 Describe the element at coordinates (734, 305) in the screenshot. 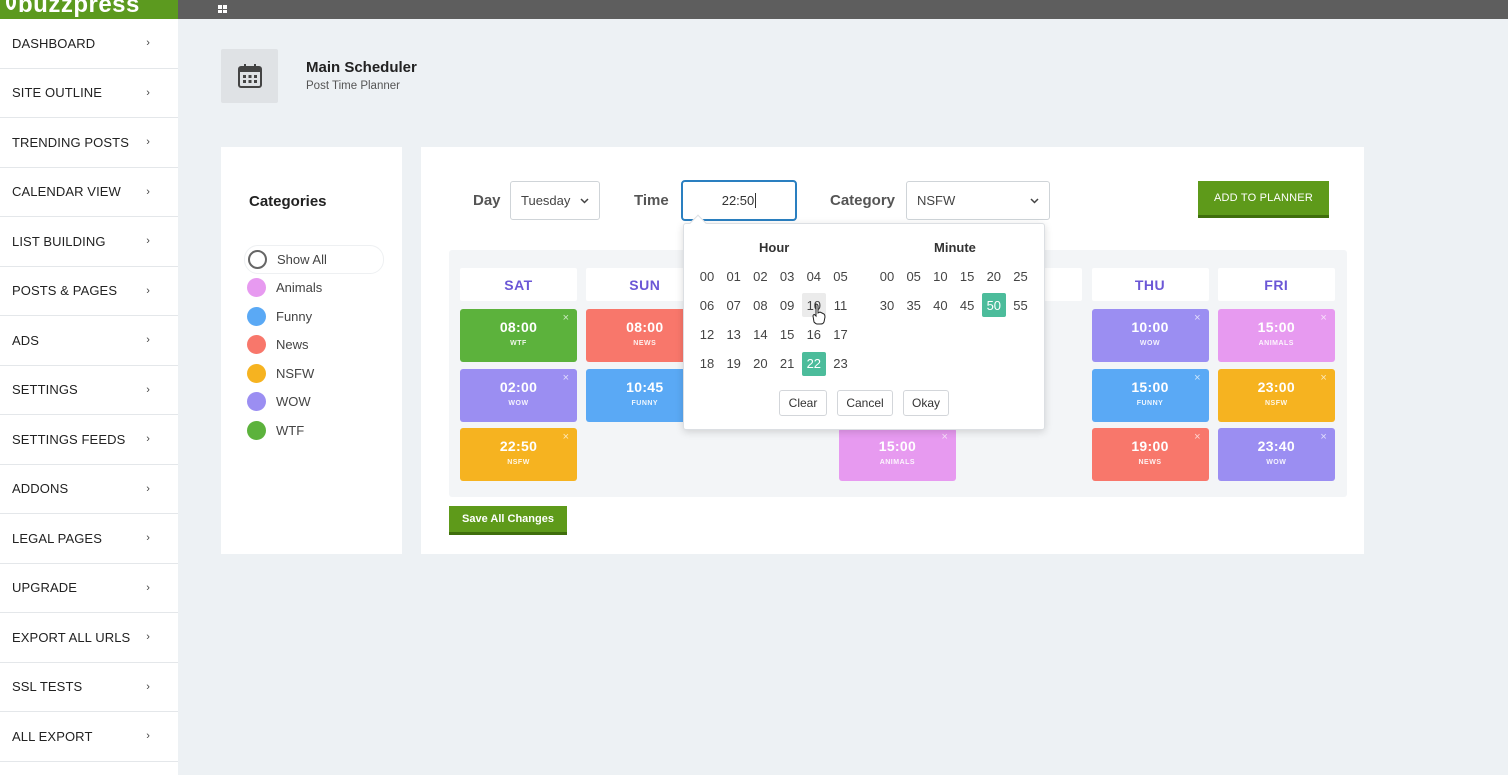

I see `hour-option-07: 07` at that location.